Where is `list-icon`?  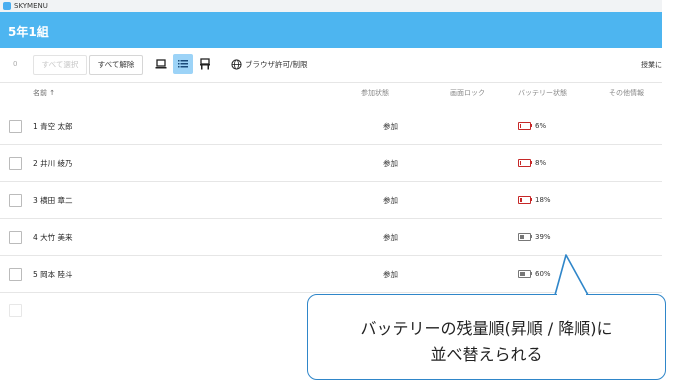
list-icon is located at coordinates (183, 64).